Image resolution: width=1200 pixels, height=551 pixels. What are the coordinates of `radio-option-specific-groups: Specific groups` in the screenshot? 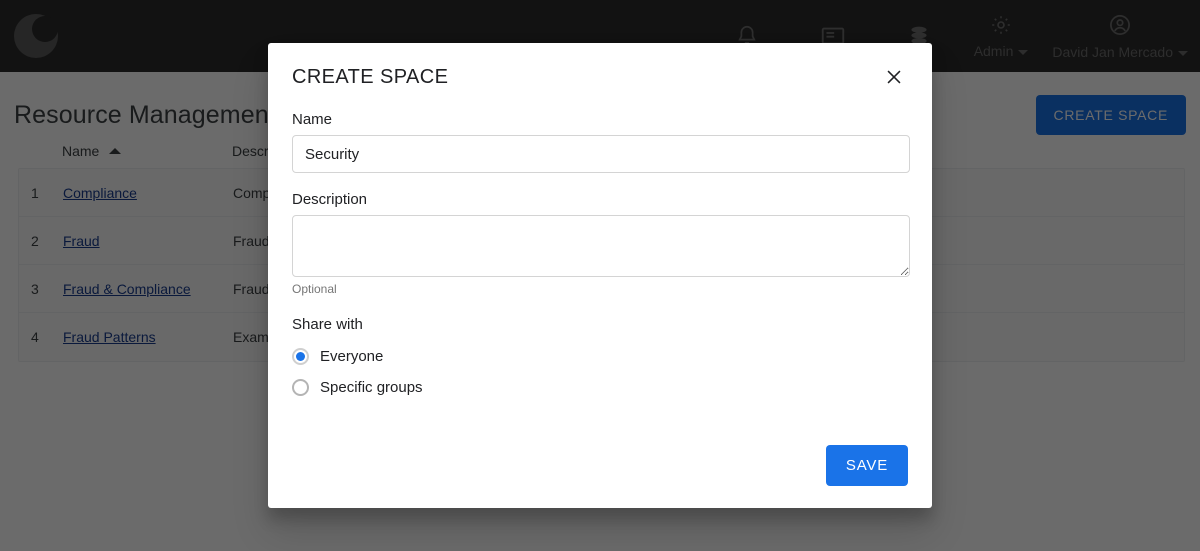 It's located at (600, 387).